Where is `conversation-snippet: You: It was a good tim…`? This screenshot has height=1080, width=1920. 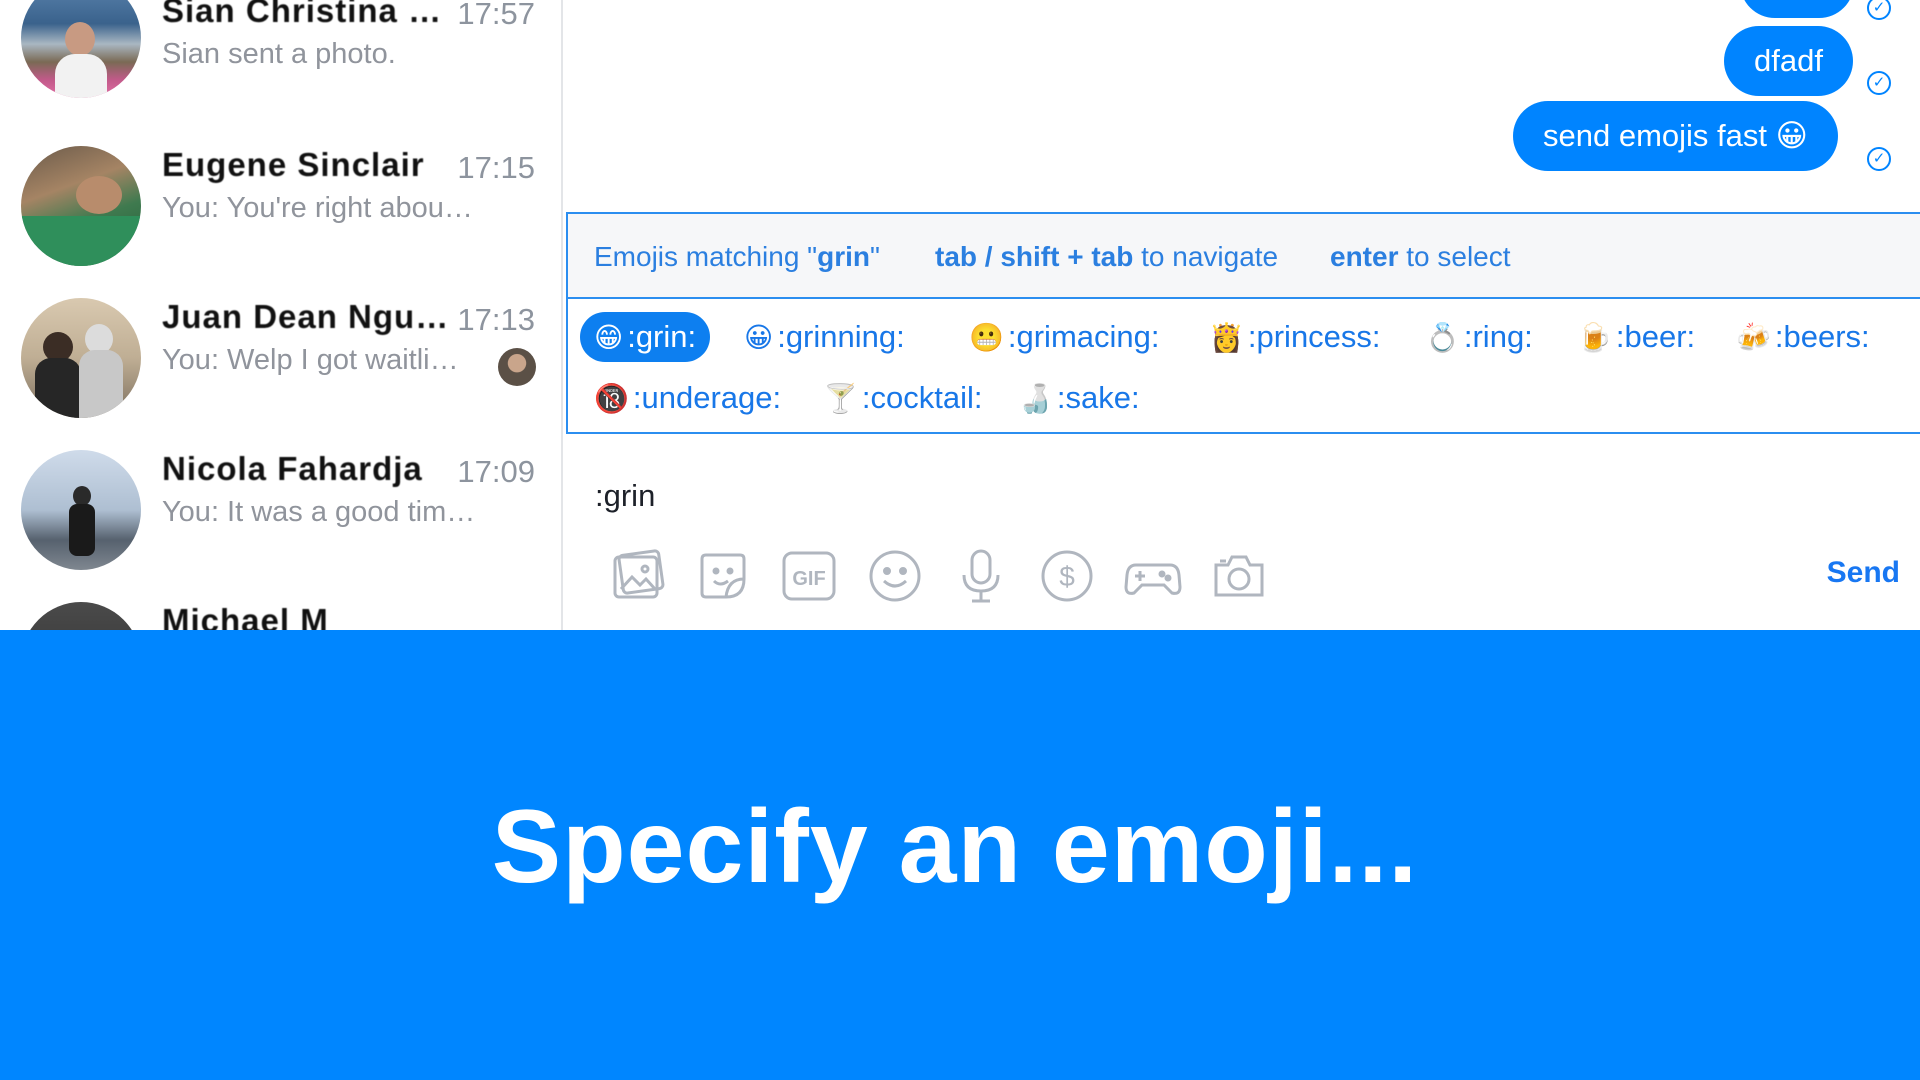
conversation-snippet: You: It was a good tim… is located at coordinates (319, 512).